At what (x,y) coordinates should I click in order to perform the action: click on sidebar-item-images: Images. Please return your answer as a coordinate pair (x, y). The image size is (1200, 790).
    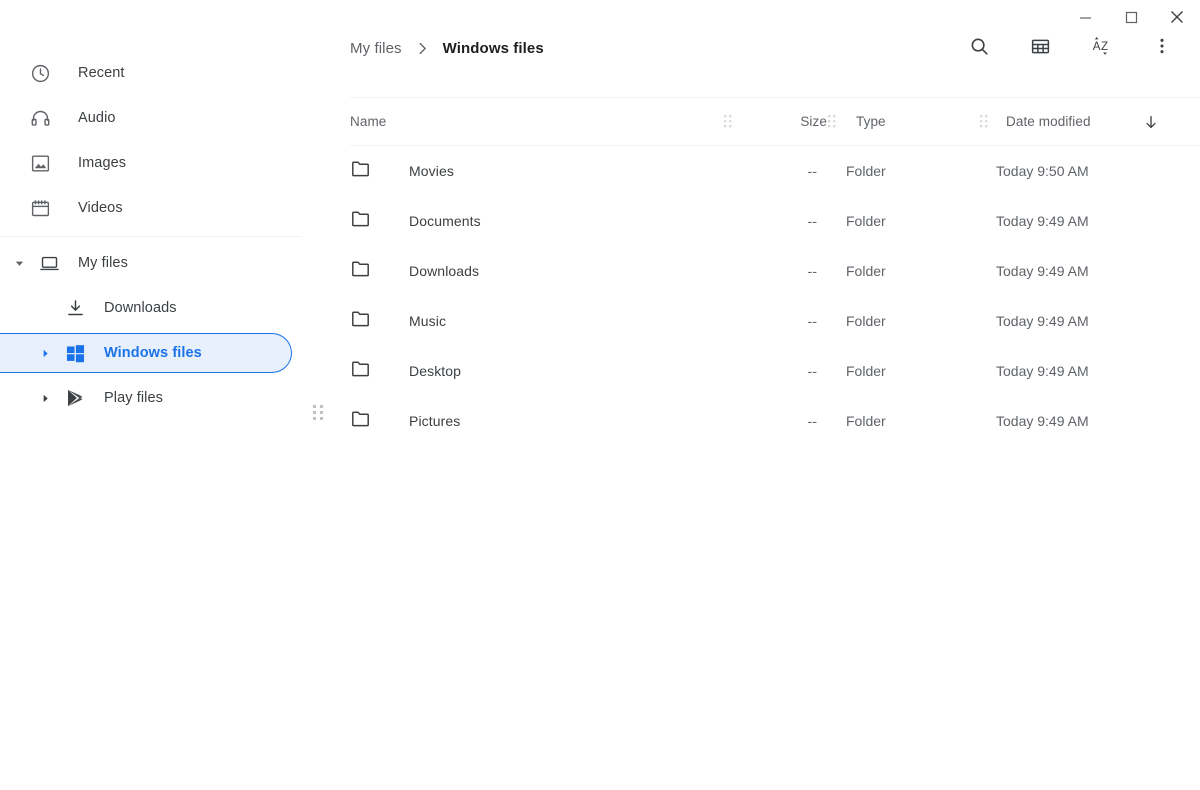
    Looking at the image, I should click on (151, 163).